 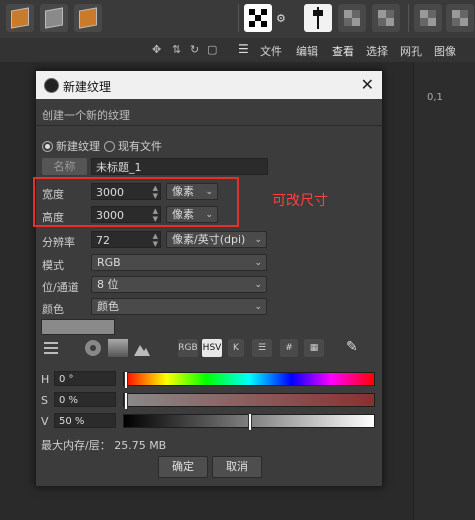 I want to click on swatch-list-button: ☰, so click(x=262, y=348).